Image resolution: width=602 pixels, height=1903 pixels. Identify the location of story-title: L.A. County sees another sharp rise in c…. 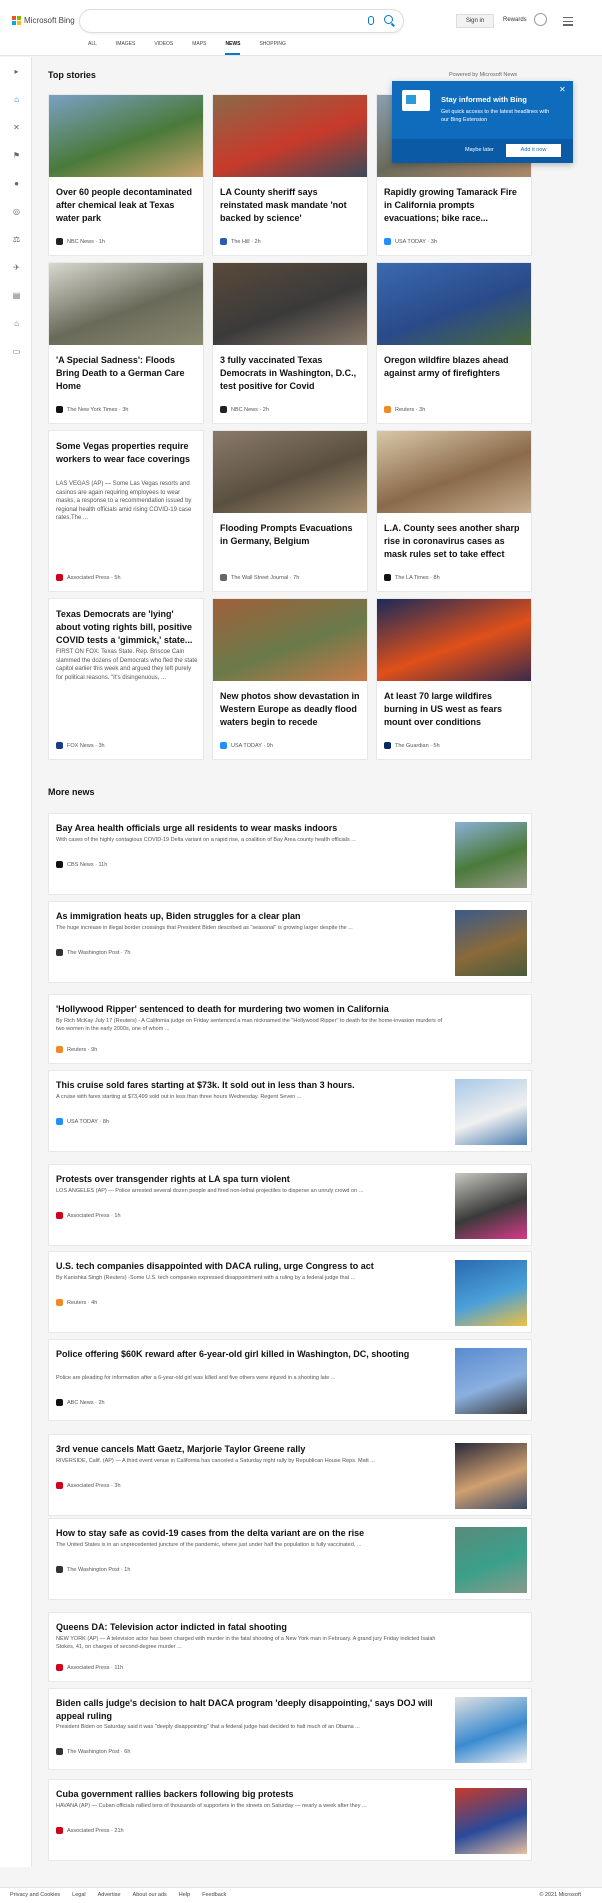
(455, 541).